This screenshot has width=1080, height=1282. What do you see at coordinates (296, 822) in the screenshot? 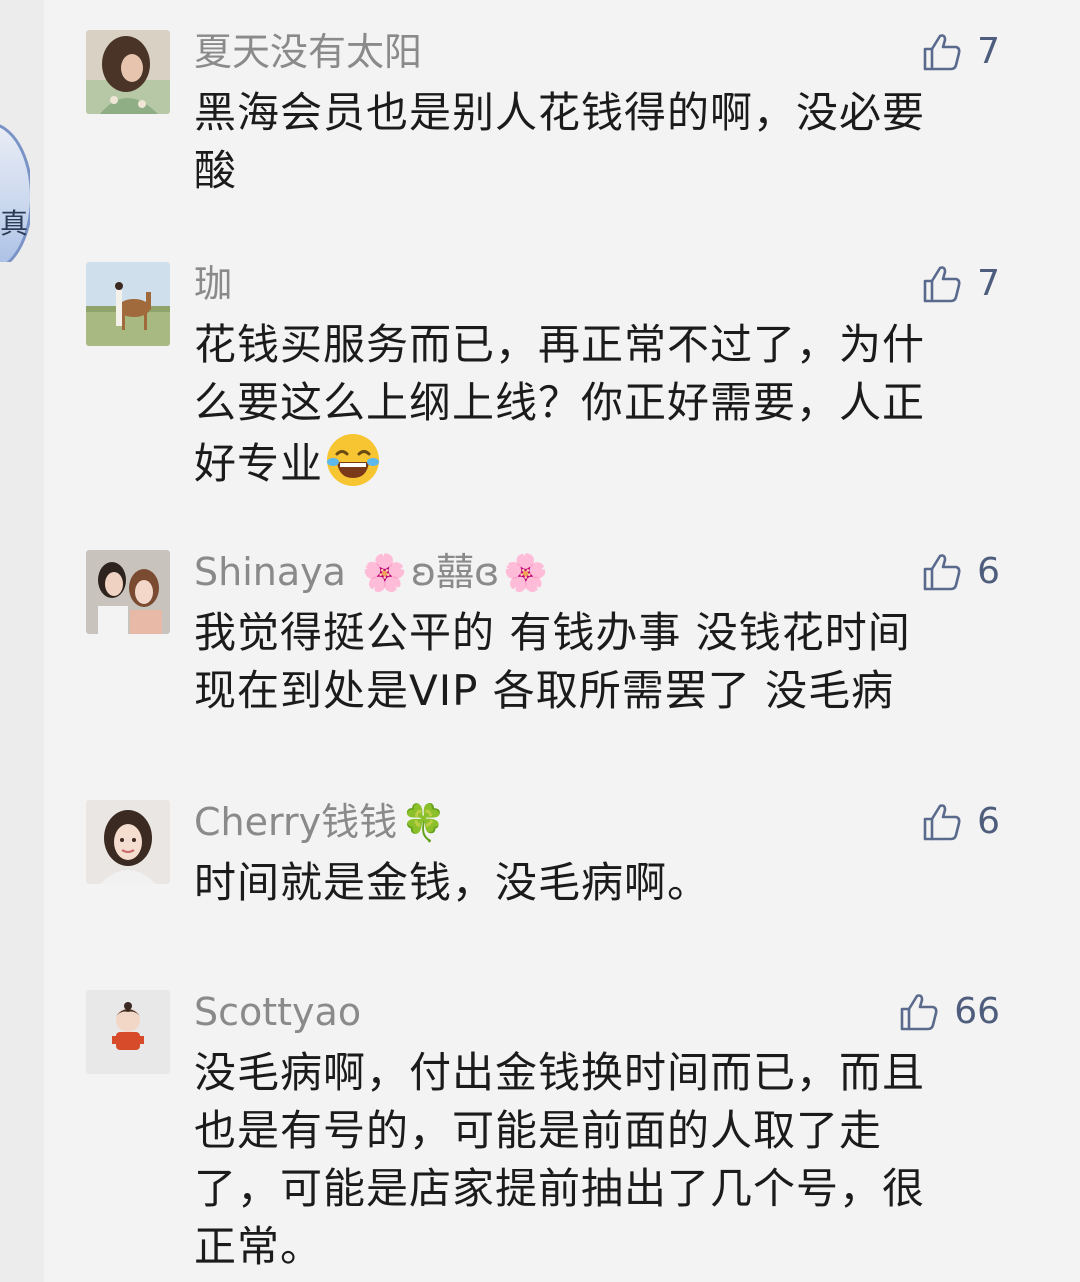
I see `author-name-text: Cherry钱钱` at bounding box center [296, 822].